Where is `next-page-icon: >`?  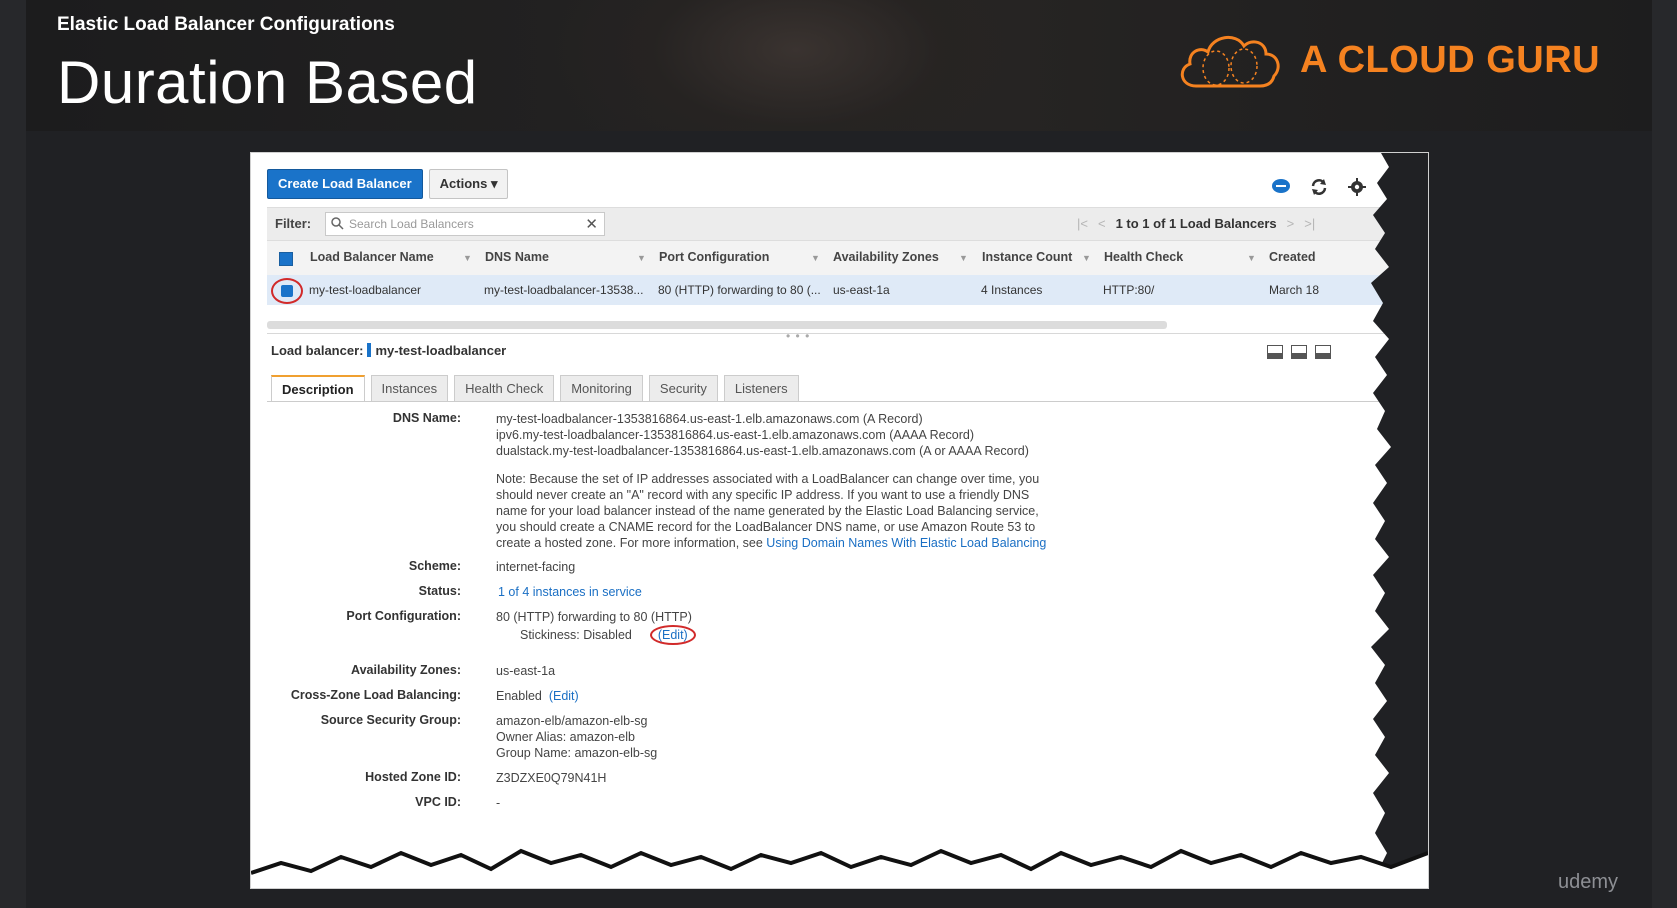
next-page-icon: > is located at coordinates (1291, 223).